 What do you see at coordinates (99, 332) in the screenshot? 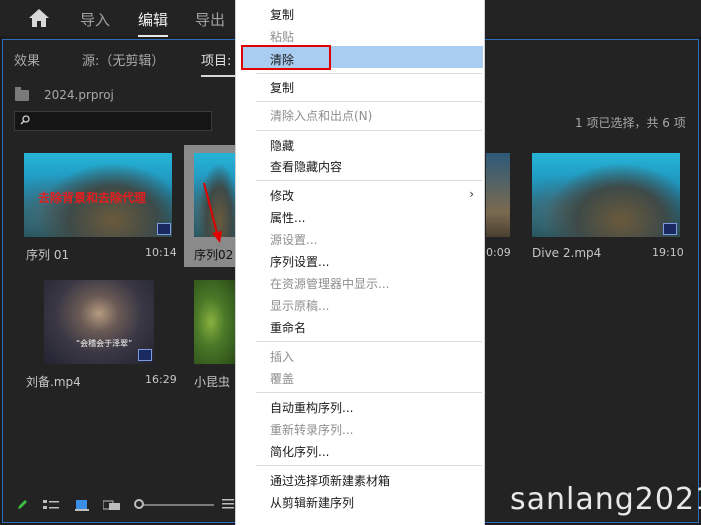
I see `clip-tile: “会稽会于泽翠” 刘备.mp4 16:29` at bounding box center [99, 332].